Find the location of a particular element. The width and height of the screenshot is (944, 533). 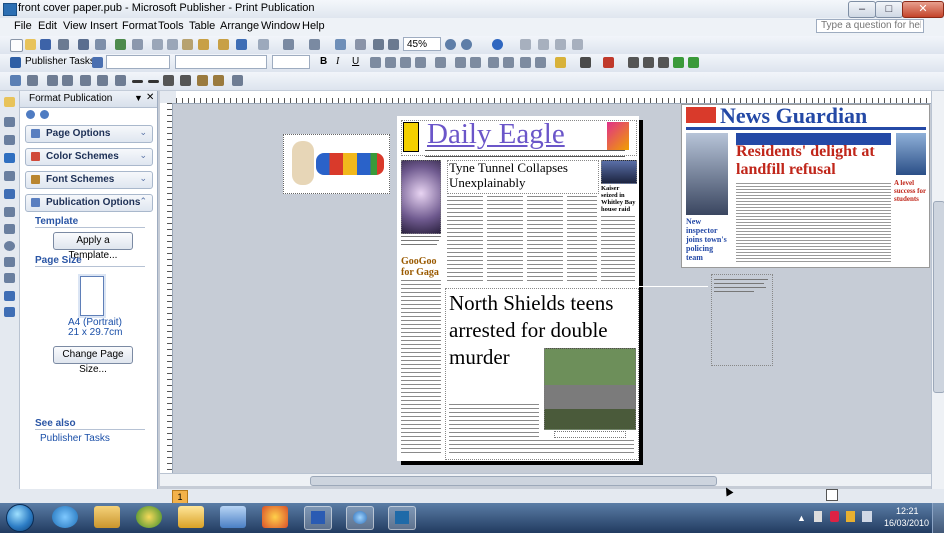

insert-hyperlink-icon is located at coordinates (340, 44).